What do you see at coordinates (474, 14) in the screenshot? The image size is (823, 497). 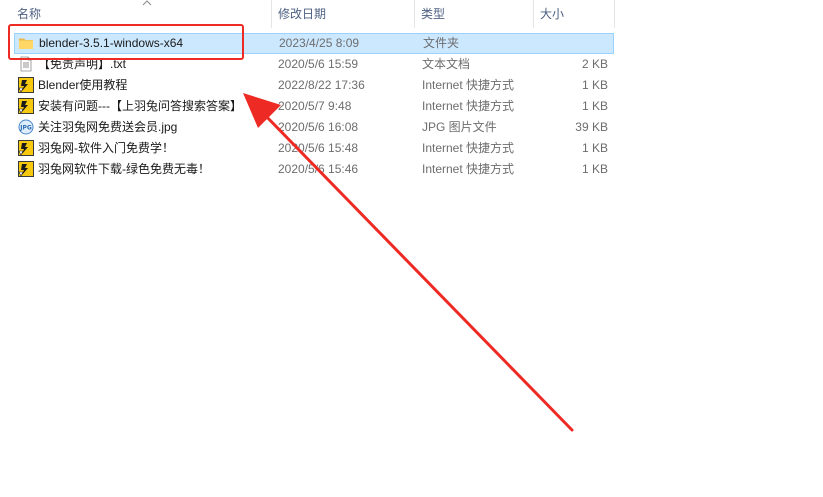 I see `column-type-header: 类型` at bounding box center [474, 14].